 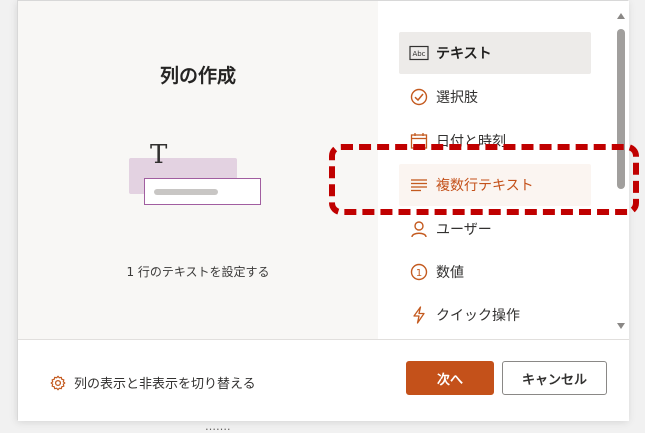 I want to click on preview-description: 1 行のテキストを設定する, so click(x=198, y=272).